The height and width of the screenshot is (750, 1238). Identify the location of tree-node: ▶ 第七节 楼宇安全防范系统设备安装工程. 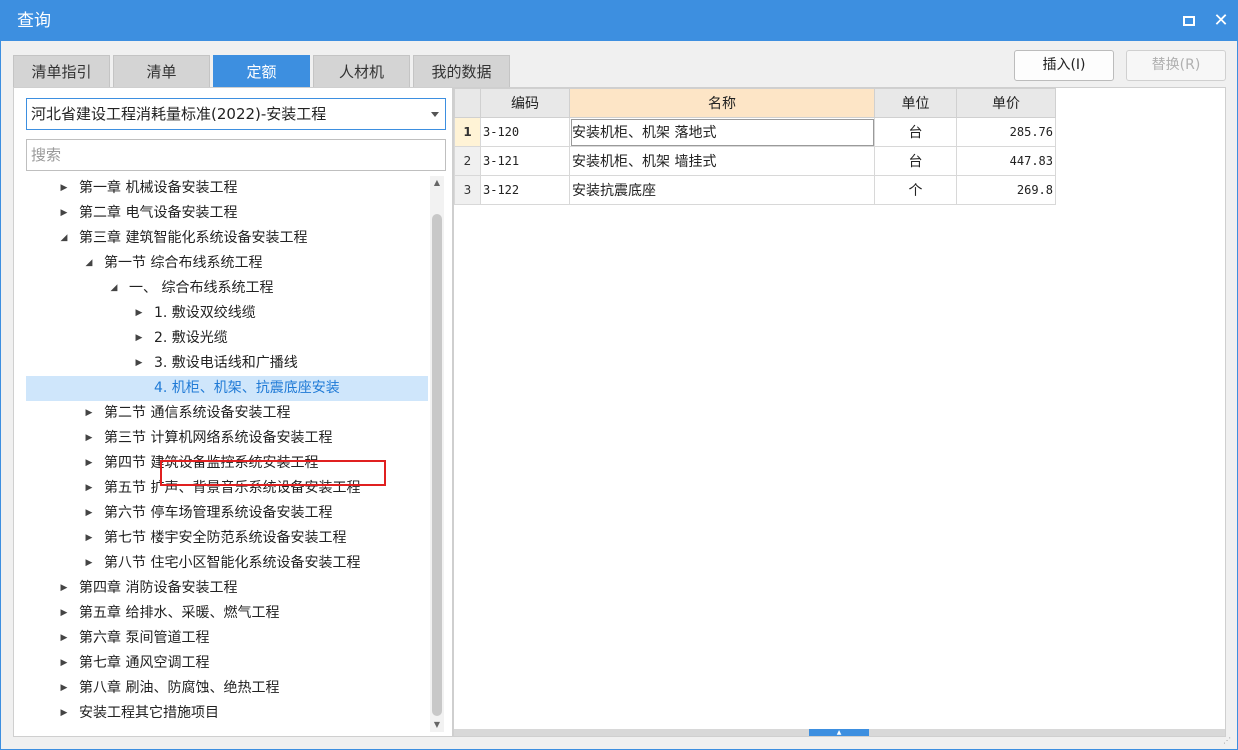
(227, 538).